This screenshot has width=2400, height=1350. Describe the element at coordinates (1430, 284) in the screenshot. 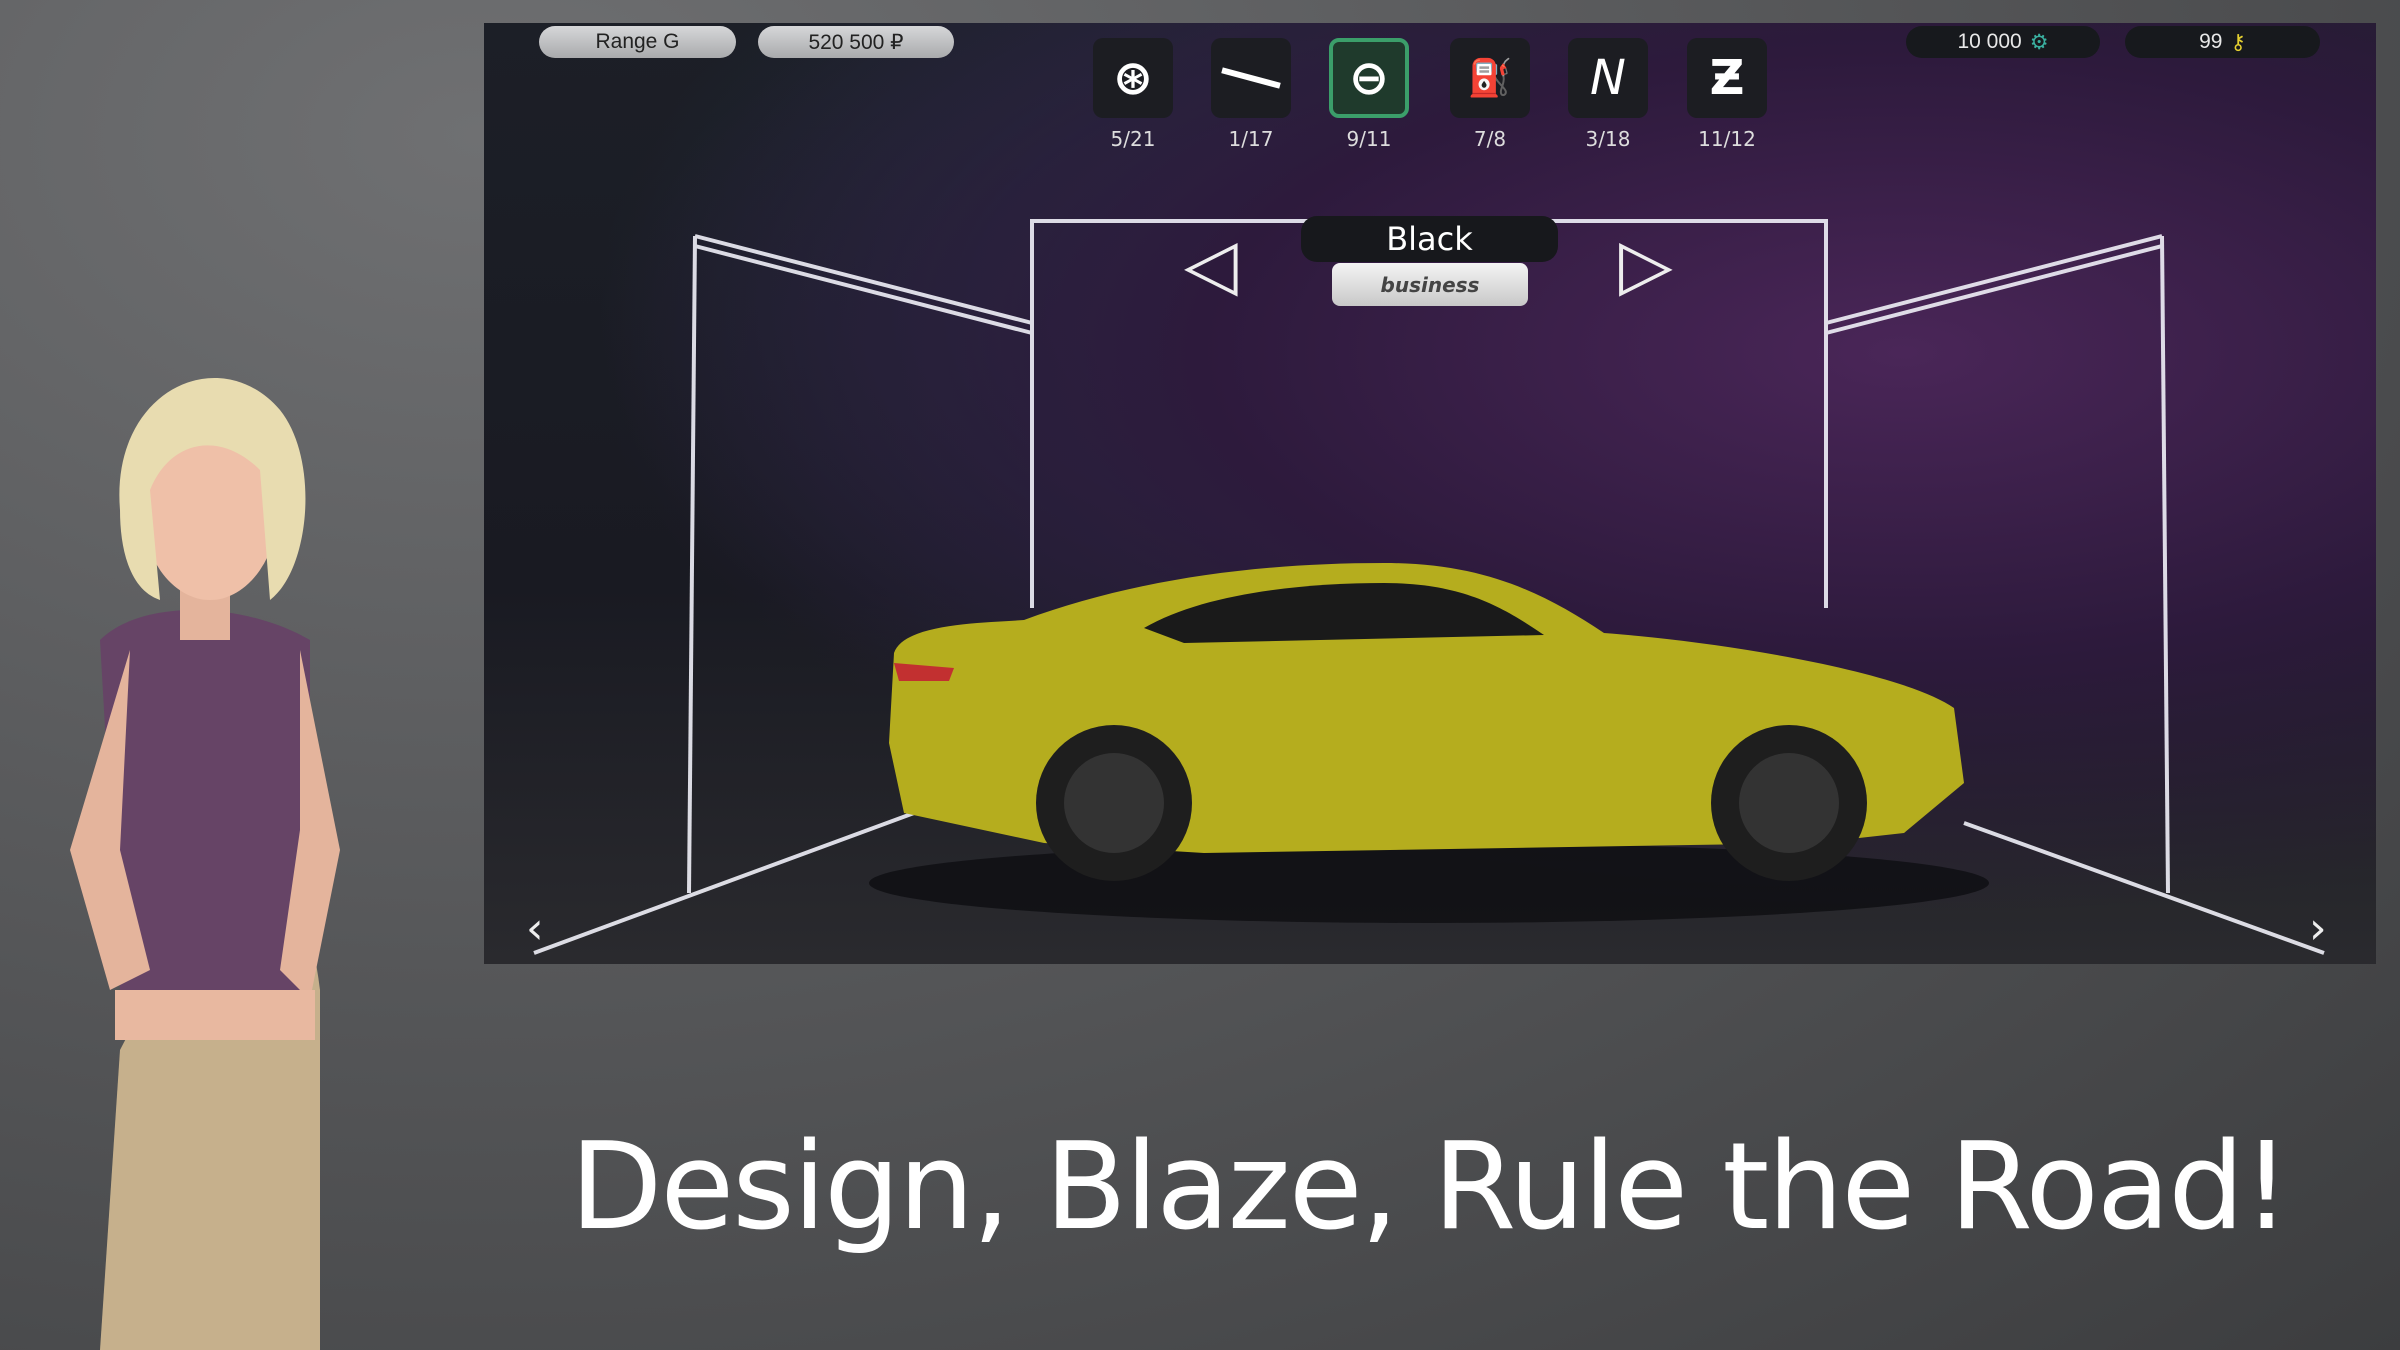

I see `paint-category-label: business` at that location.